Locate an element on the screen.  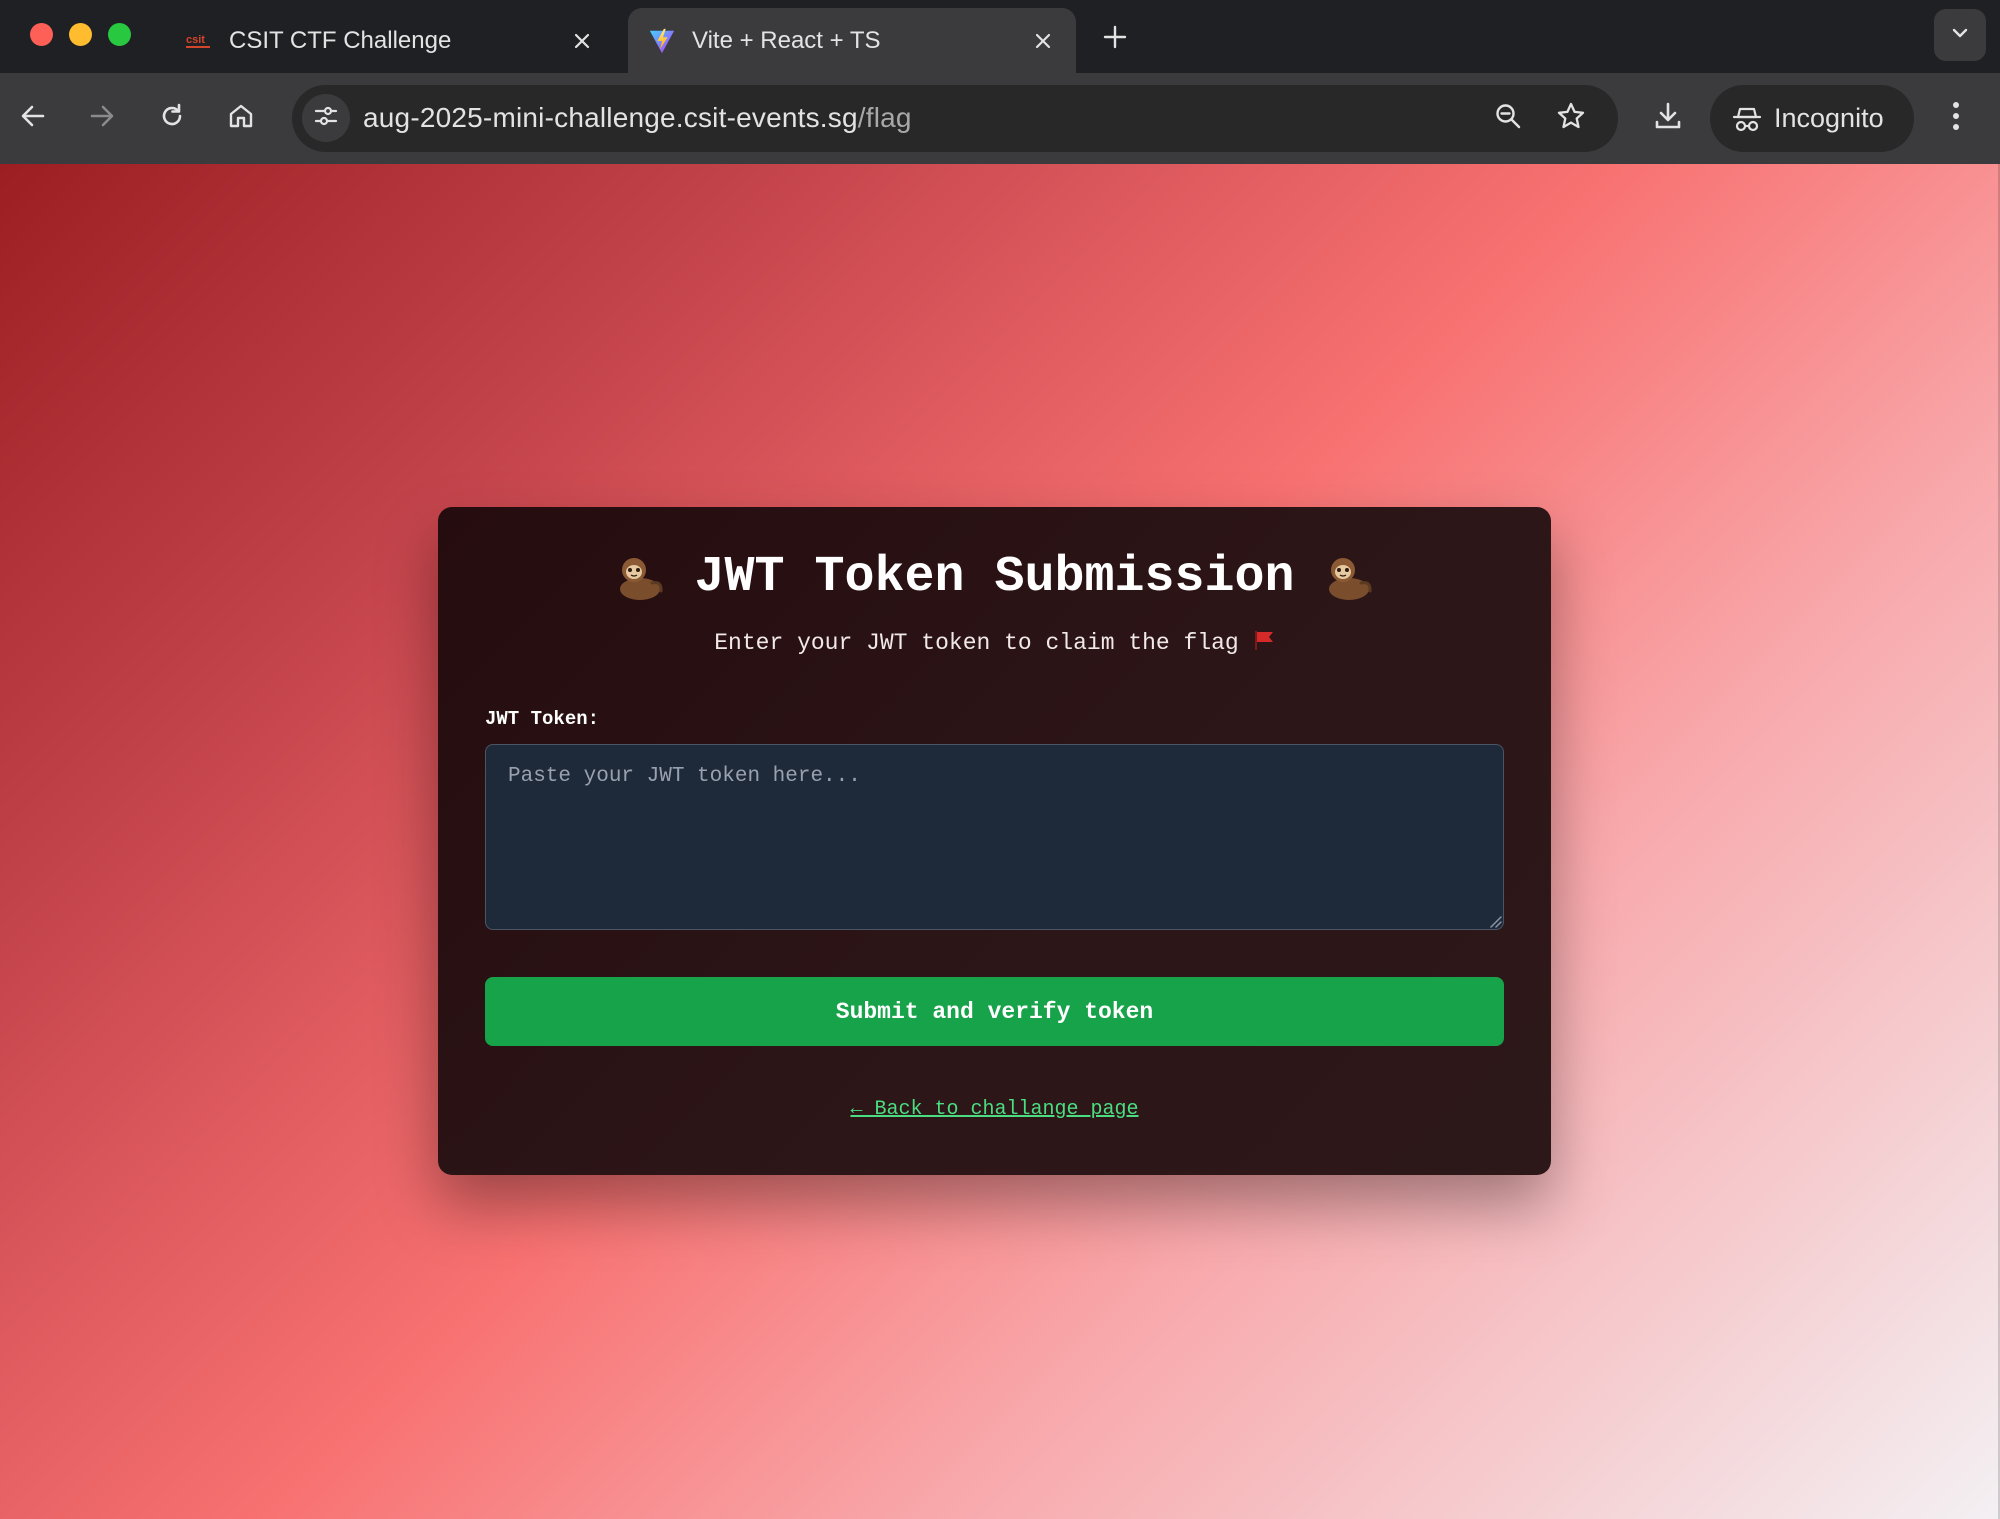
back-to-challenge-link: ← Back to challange page is located at coordinates (994, 1109).